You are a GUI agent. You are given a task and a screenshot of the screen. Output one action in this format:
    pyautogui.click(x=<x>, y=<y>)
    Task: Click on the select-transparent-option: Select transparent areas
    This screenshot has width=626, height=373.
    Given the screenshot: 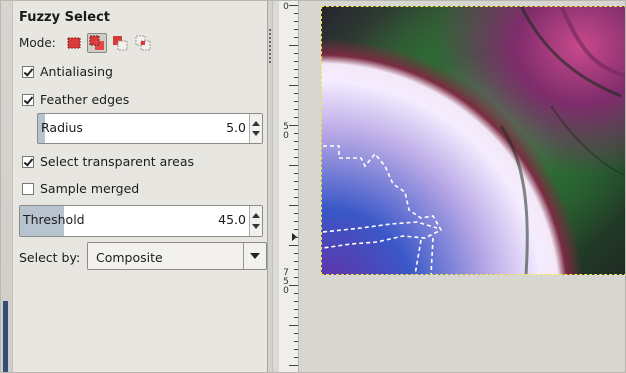 What is the action you would take?
    pyautogui.click(x=108, y=161)
    